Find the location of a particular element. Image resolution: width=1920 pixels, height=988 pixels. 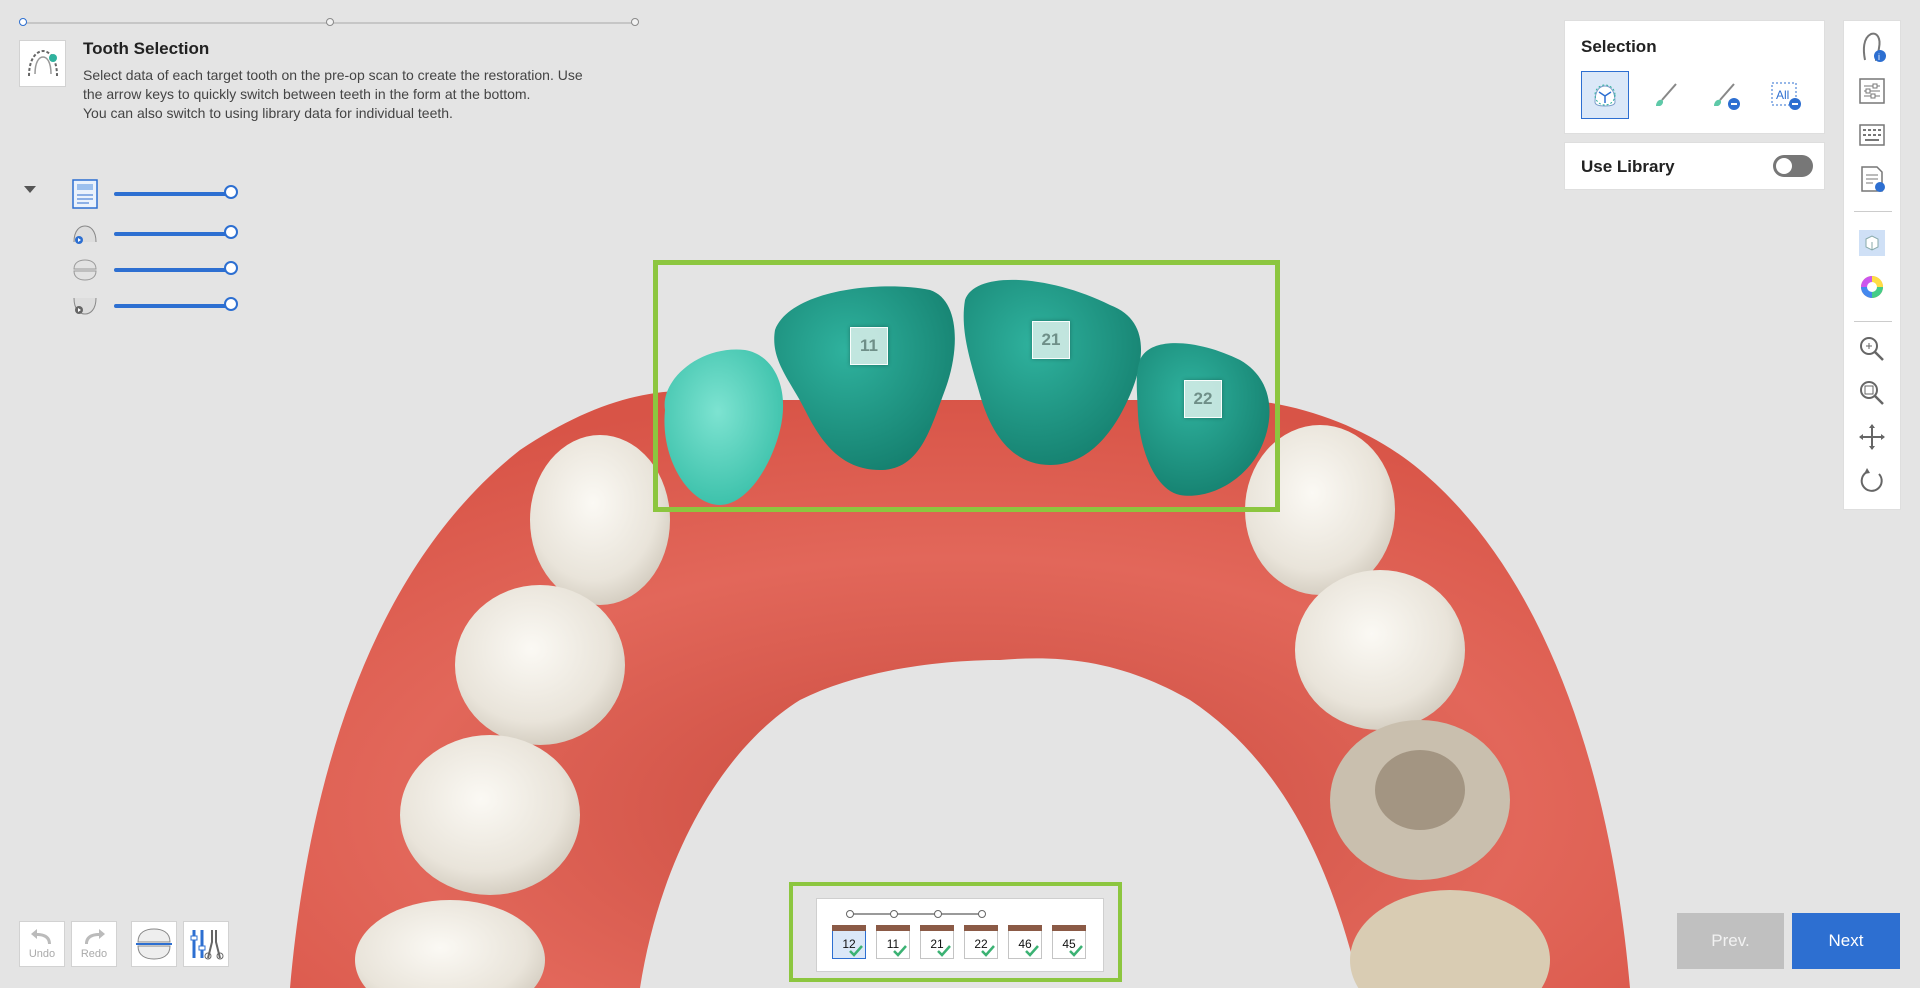

tooth-form: 12 11 21 22 46 45 is located at coordinates (960, 935).